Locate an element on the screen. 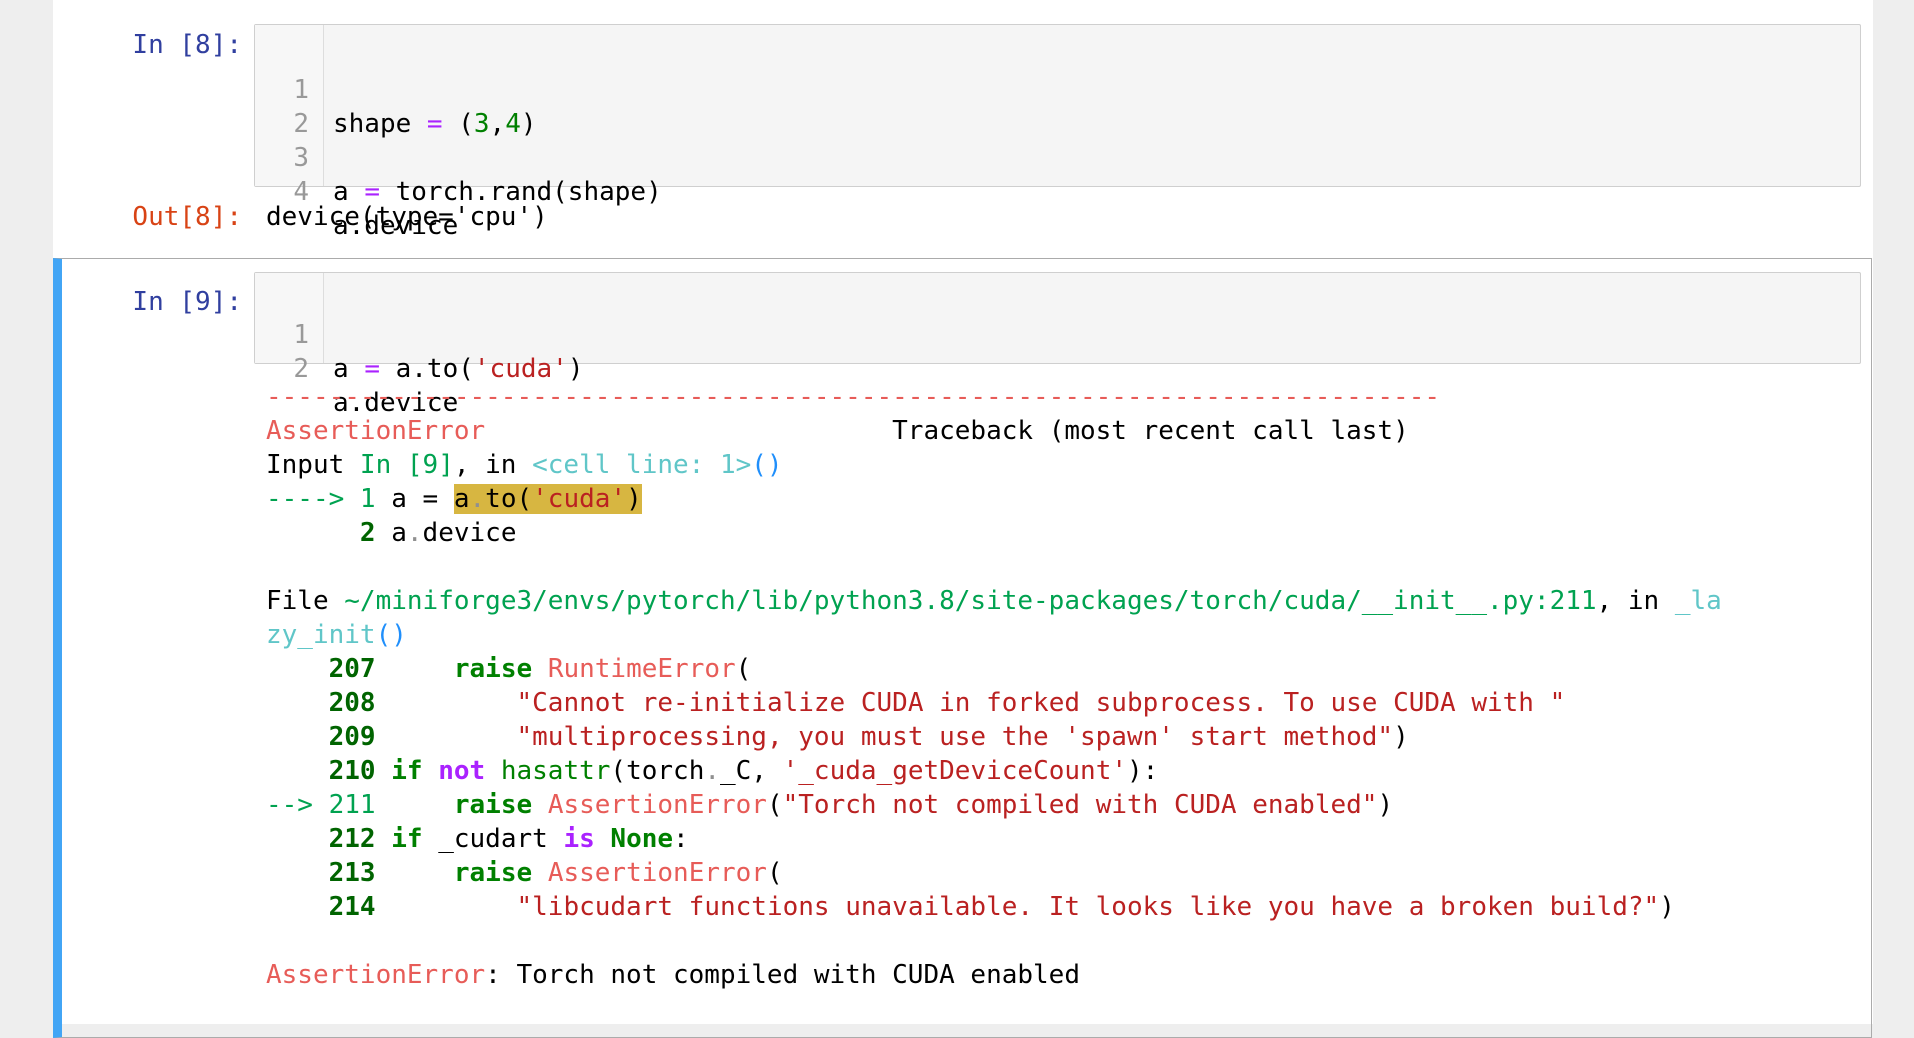 This screenshot has height=1038, width=1914. code-line: 4 a.device is located at coordinates (1057, 191).